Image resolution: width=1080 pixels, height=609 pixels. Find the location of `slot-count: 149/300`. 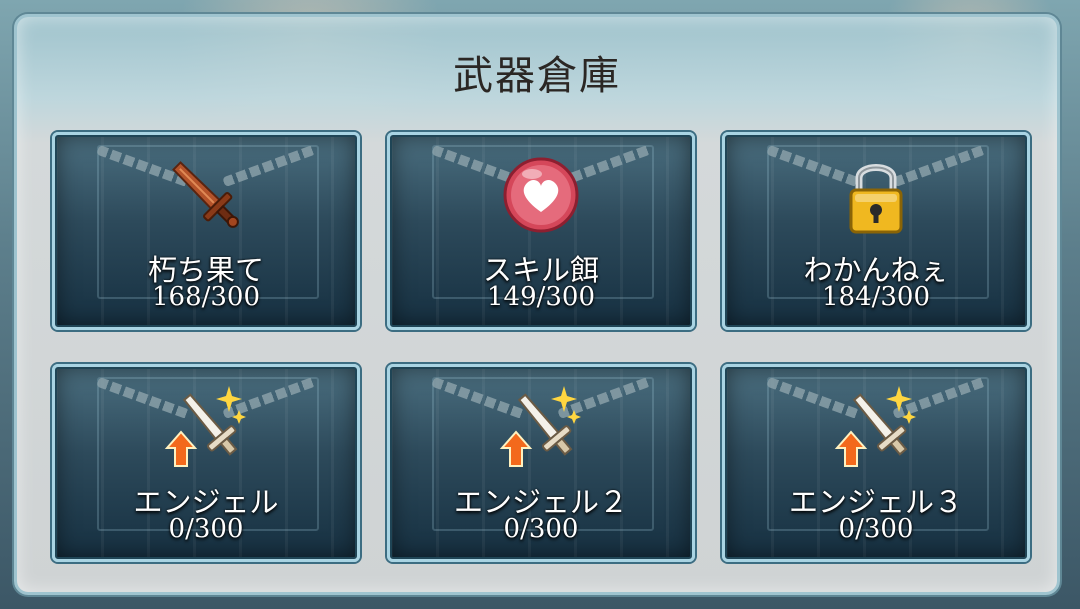

slot-count: 149/300 is located at coordinates (540, 297).